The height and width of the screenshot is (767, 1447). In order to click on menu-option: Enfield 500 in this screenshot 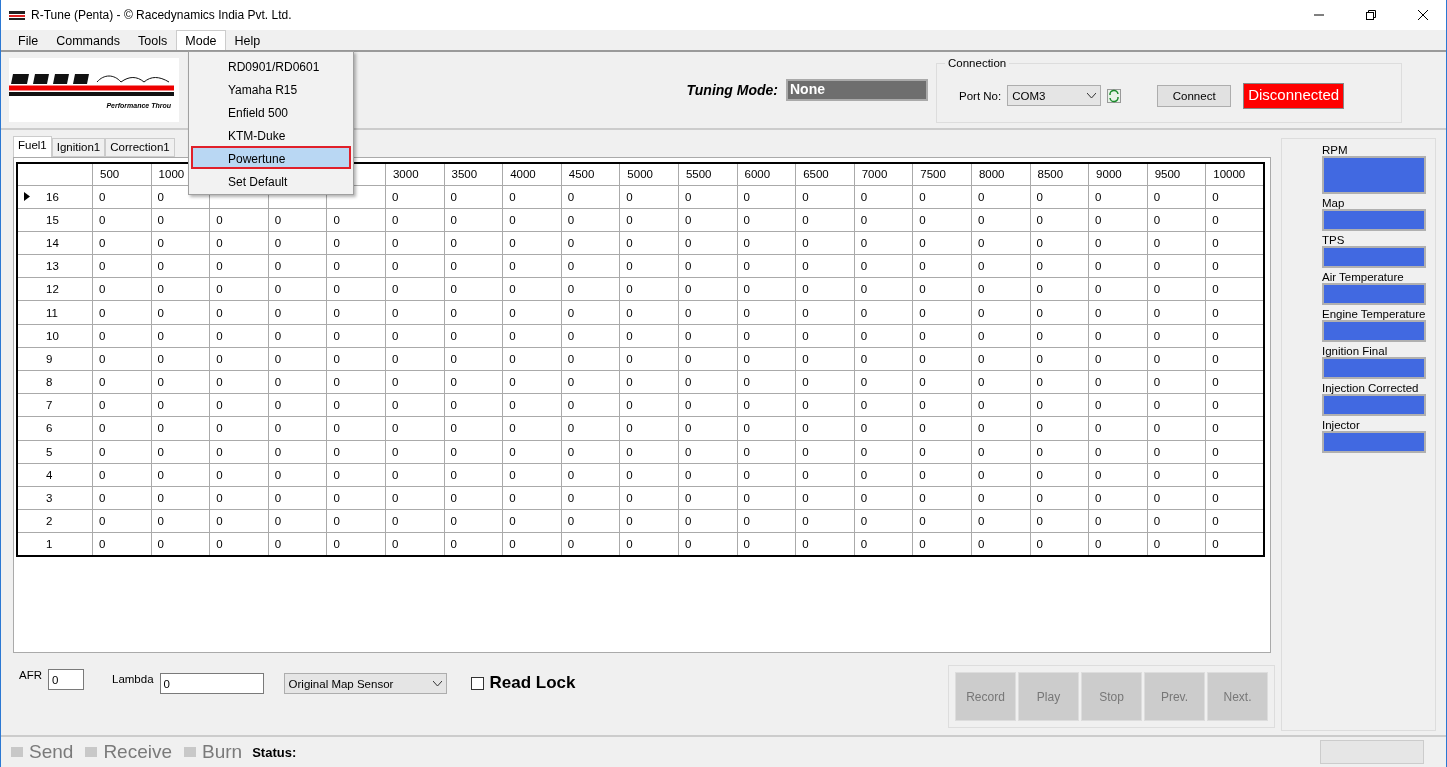, I will do `click(271, 111)`.